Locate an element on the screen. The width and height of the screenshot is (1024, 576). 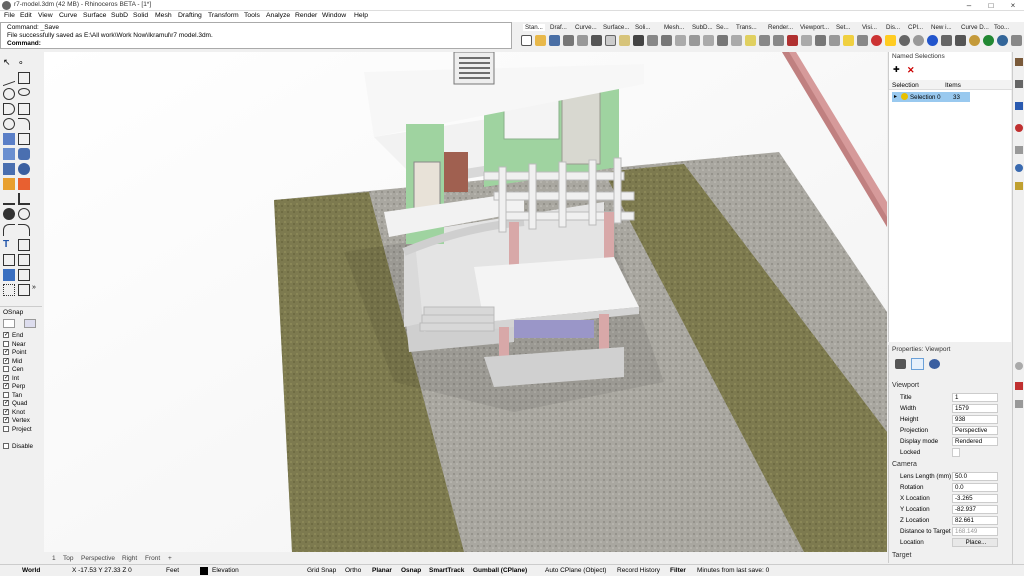
box-solid-icon is located at coordinates (9, 154).